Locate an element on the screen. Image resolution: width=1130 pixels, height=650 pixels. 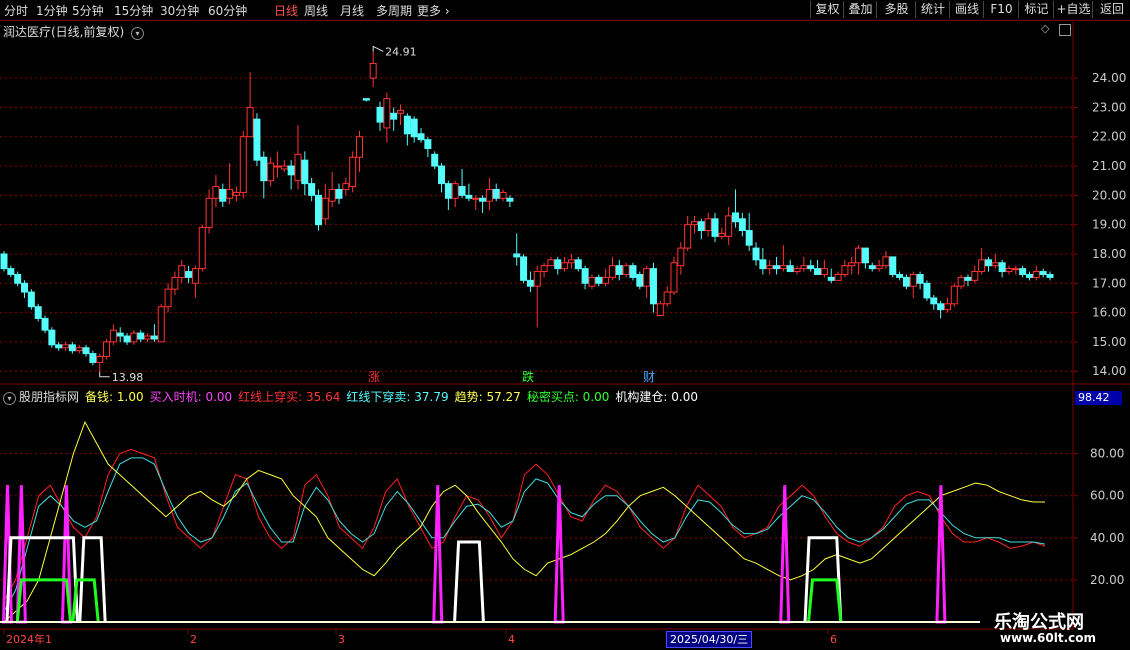
indicator-chevron-icon: ▾ is located at coordinates (9, 398).